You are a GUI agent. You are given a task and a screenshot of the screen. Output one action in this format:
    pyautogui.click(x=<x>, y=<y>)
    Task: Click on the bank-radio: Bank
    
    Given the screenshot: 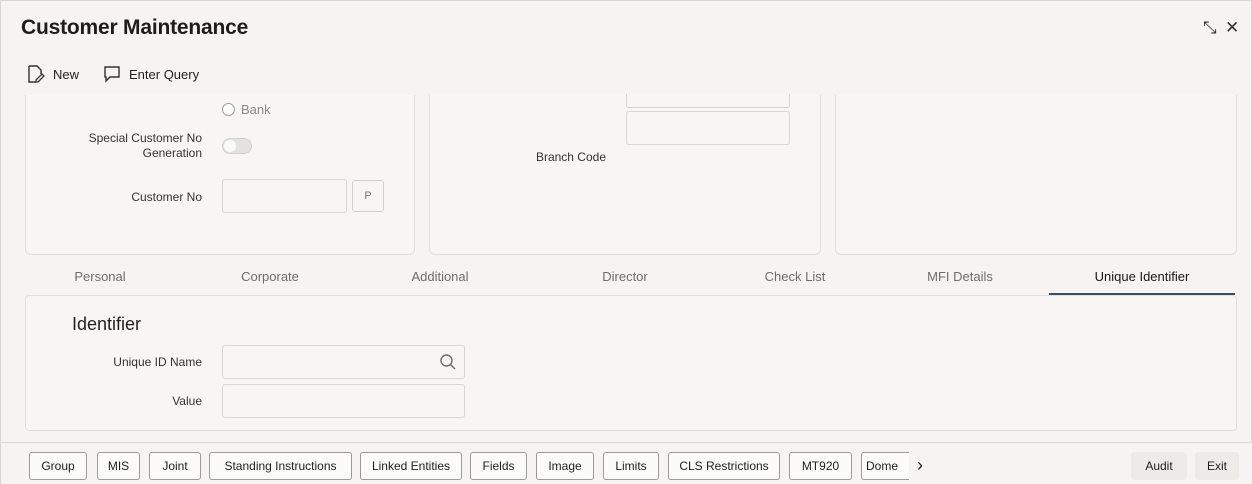 What is the action you would take?
    pyautogui.click(x=246, y=109)
    